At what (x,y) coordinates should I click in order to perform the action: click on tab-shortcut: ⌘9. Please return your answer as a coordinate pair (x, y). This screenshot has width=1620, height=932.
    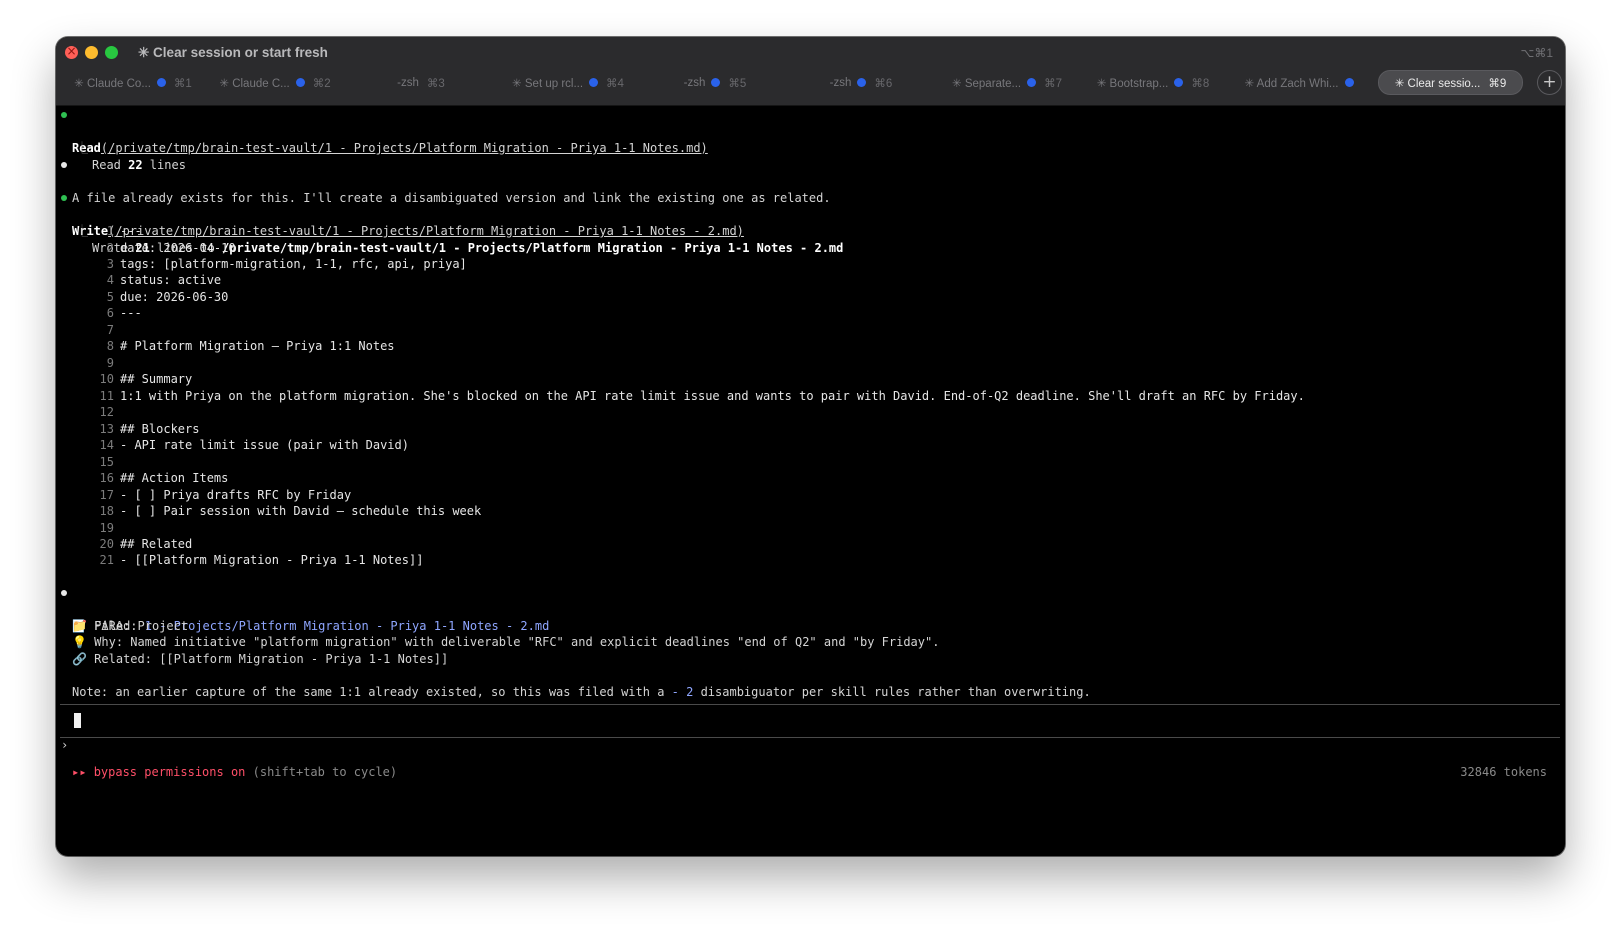
    Looking at the image, I should click on (1497, 83).